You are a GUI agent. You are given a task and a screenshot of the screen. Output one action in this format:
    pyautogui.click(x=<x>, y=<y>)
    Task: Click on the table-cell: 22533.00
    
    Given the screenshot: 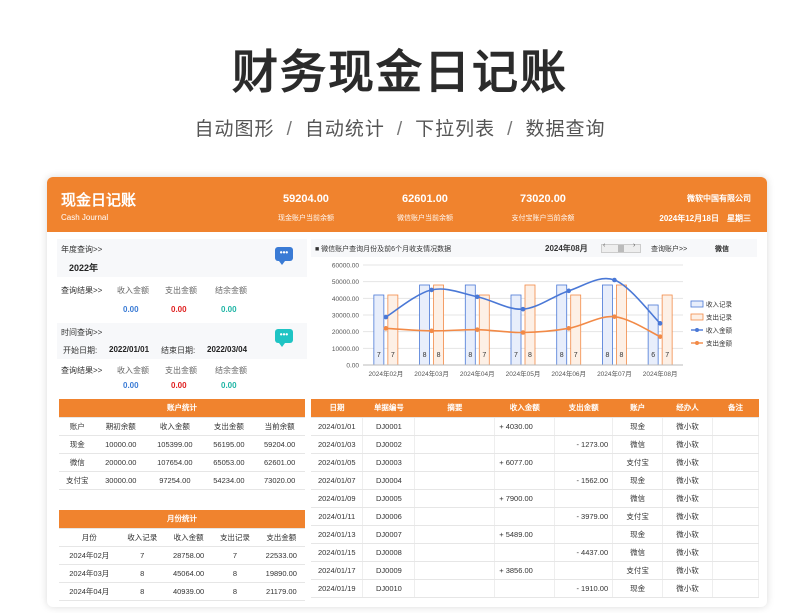 What is the action you would take?
    pyautogui.click(x=281, y=555)
    